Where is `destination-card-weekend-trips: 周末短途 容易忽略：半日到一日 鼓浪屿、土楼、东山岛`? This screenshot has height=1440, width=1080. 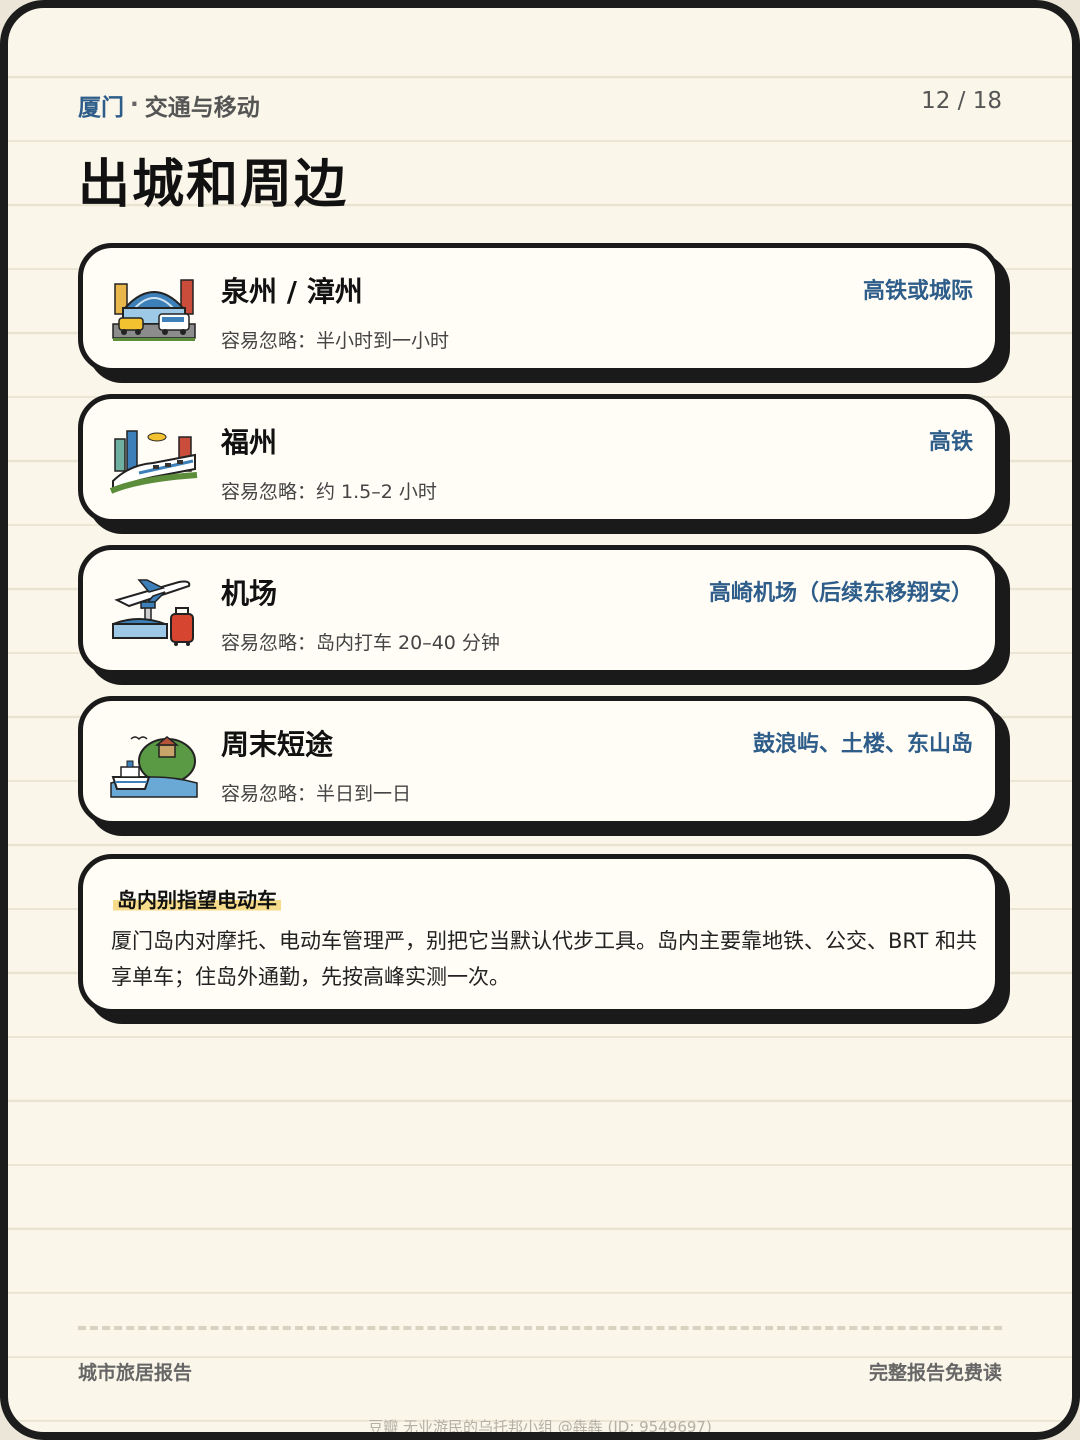 destination-card-weekend-trips: 周末短途 容易忽略：半日到一日 鼓浪屿、土楼、东山岛 is located at coordinates (539, 761).